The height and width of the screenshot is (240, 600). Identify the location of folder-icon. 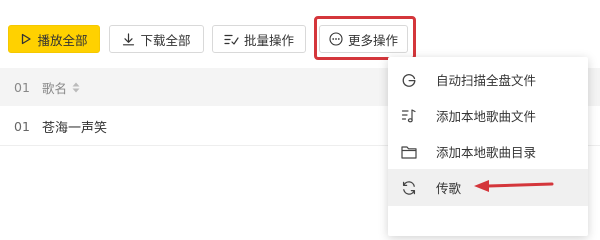
(409, 152).